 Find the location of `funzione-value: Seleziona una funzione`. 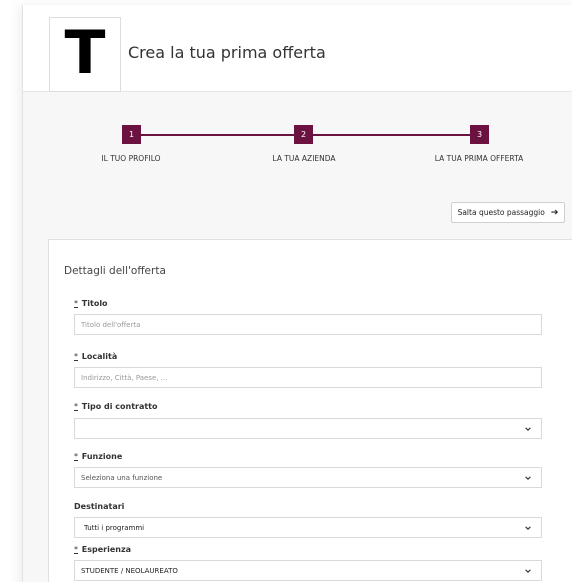

funzione-value: Seleziona una funzione is located at coordinates (122, 477).